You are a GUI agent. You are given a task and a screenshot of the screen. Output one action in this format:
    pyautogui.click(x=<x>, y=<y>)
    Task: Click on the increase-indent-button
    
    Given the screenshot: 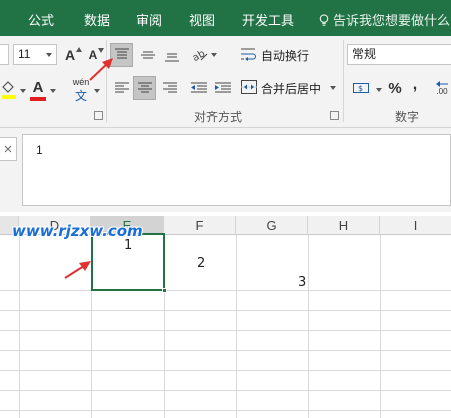 What is the action you would take?
    pyautogui.click(x=222, y=88)
    